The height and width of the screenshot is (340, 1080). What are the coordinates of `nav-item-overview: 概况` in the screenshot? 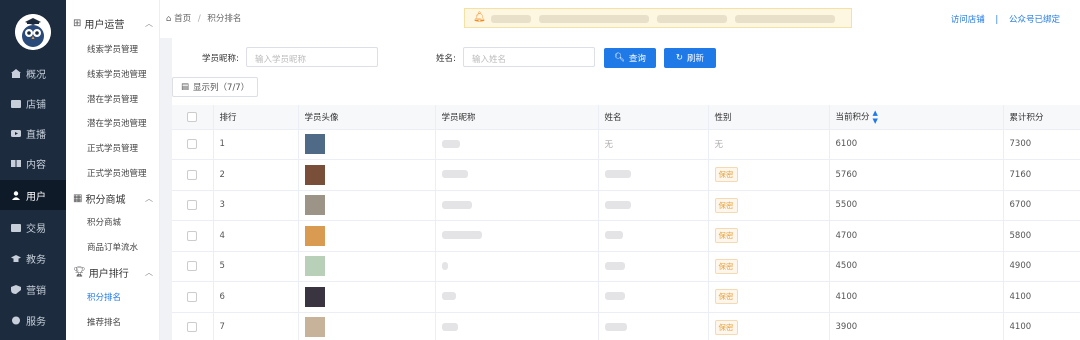 It's located at (33, 73).